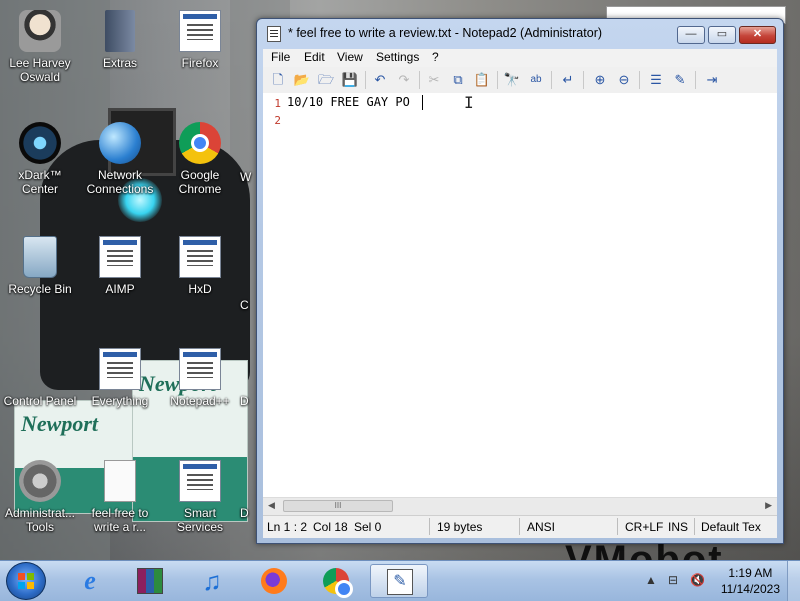  I want to click on desktop-icon-firefox: Firefox, so click(200, 40).